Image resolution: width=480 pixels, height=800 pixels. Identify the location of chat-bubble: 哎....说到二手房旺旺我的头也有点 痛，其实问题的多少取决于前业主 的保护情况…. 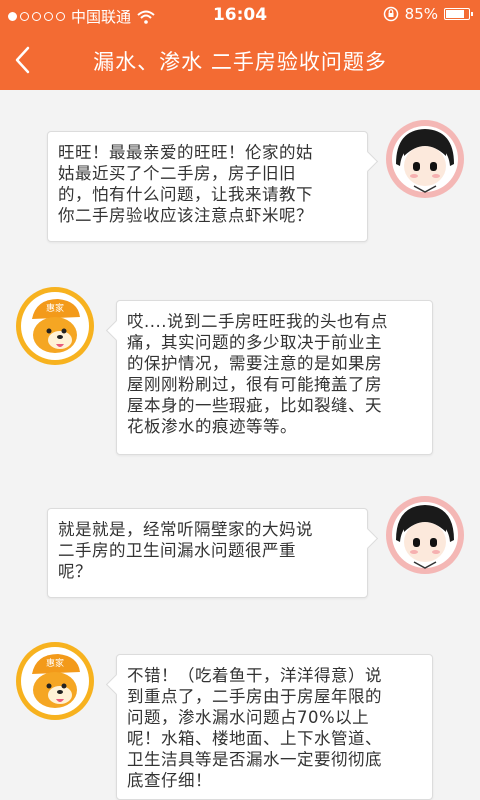
(274, 377).